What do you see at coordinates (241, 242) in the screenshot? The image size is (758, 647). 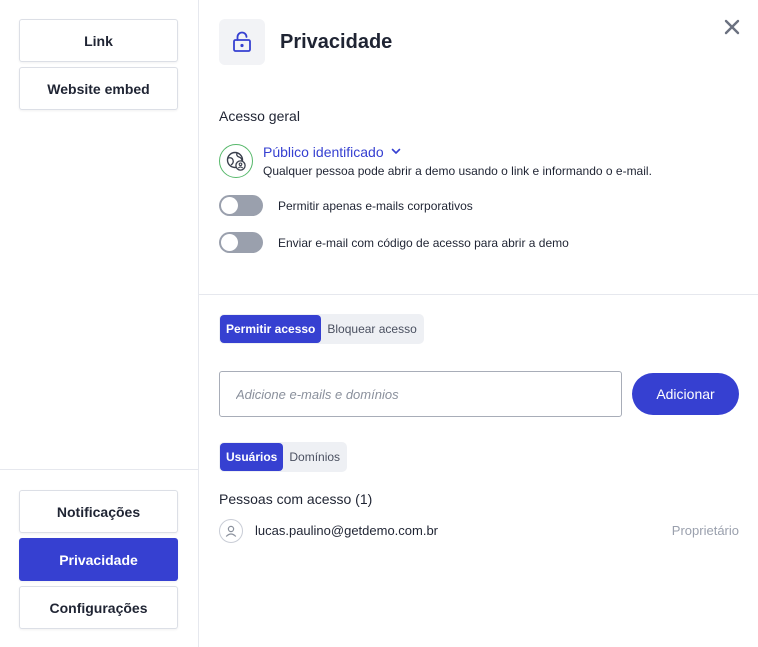 I see `access-code-email-toggle` at bounding box center [241, 242].